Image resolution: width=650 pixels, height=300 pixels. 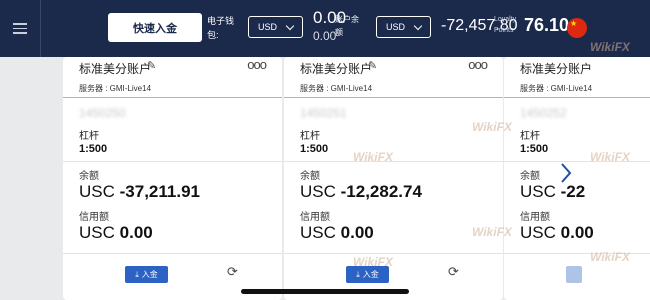 What do you see at coordinates (505, 25) in the screenshot?
I see `loyalty-points-label: Loyalty Points` at bounding box center [505, 25].